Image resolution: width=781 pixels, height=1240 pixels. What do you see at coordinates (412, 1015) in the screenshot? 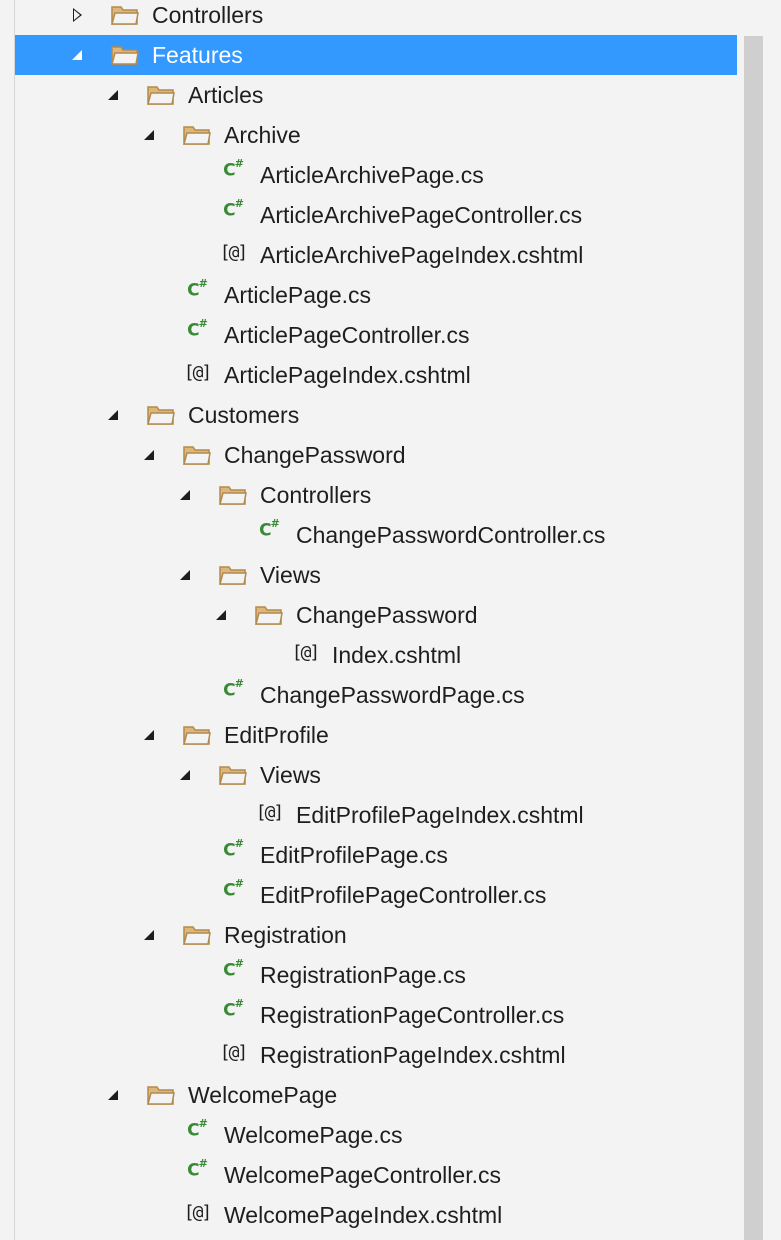
I see `tree-node-label: RegistrationPageController.cs` at bounding box center [412, 1015].